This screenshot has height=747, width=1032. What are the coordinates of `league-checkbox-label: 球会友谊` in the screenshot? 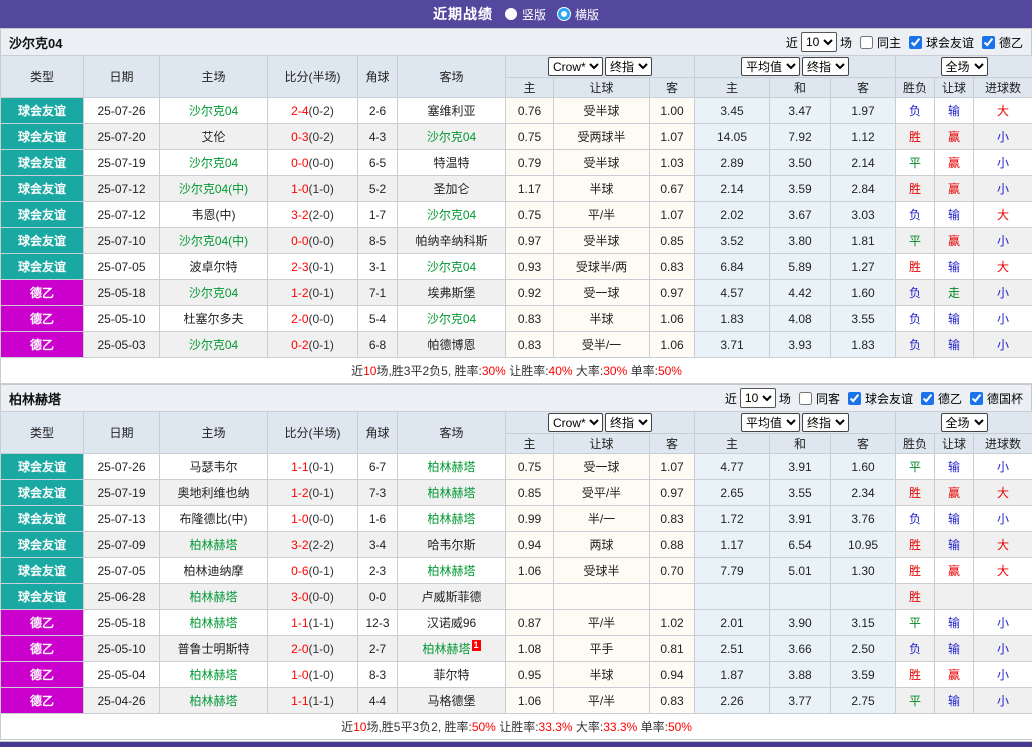 It's located at (889, 398).